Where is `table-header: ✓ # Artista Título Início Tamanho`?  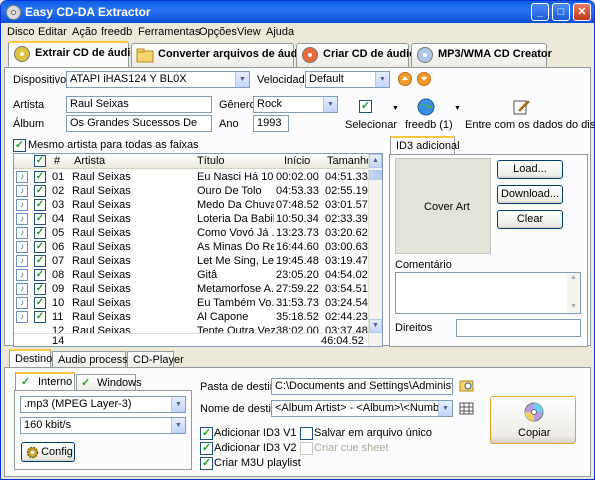
table-header: ✓ # Artista Título Início Tamanho is located at coordinates (193, 161).